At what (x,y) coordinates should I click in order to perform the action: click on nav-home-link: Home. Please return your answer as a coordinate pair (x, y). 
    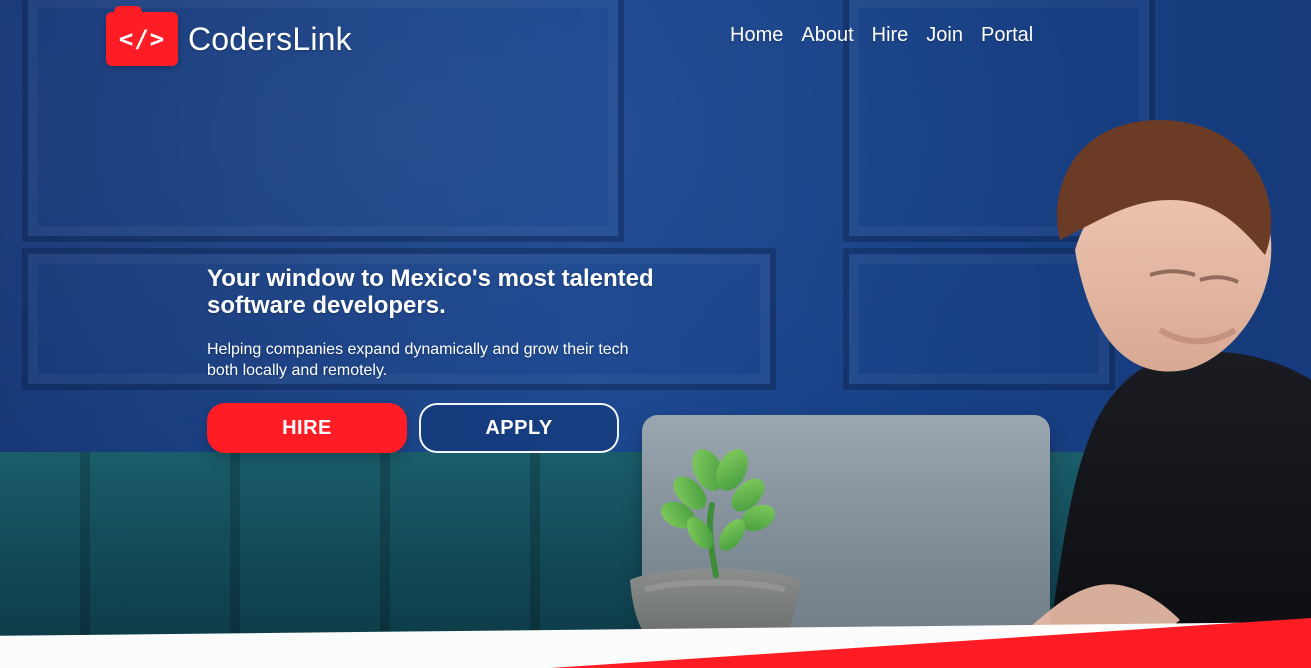
    Looking at the image, I should click on (756, 35).